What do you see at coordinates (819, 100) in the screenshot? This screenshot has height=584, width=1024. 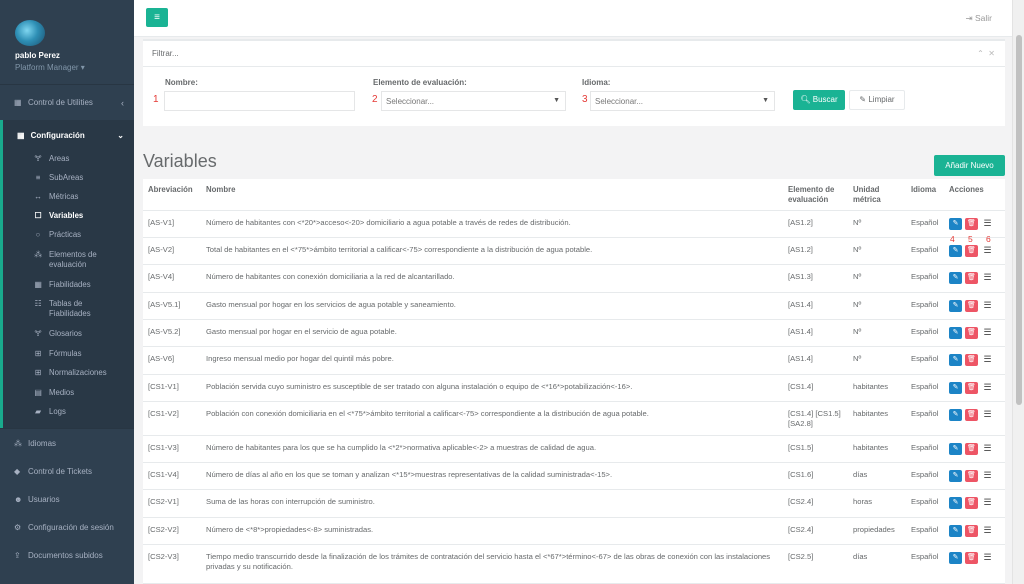 I see `buscar-button: 🔍︎ Buscar` at bounding box center [819, 100].